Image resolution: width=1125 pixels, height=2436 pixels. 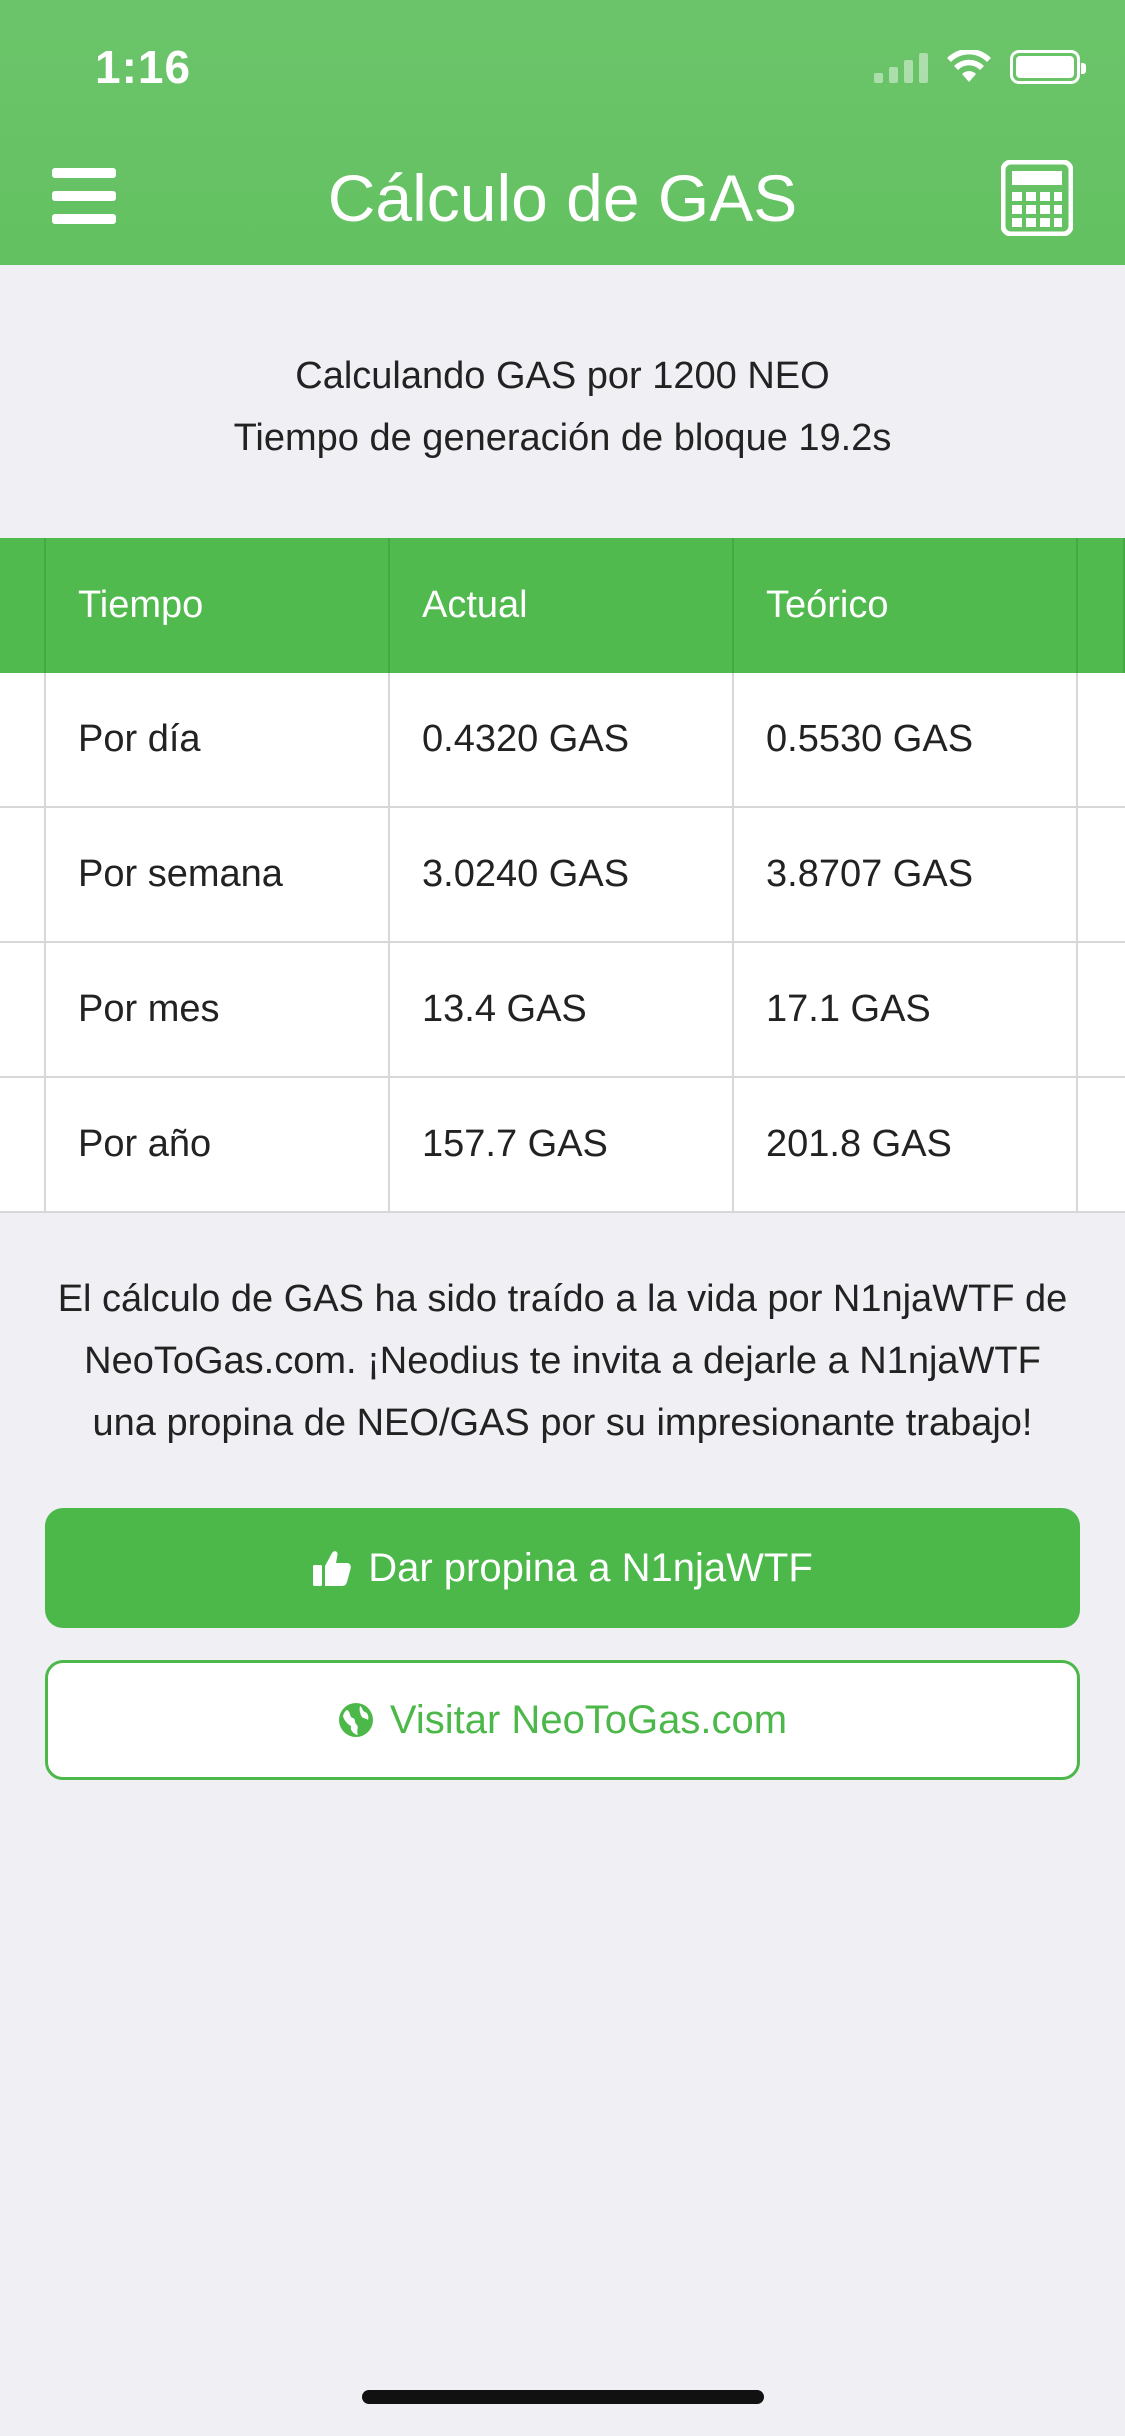 I want to click on table-row: Por año 157.7 GAS 201.8 GAS, so click(x=562, y=1145).